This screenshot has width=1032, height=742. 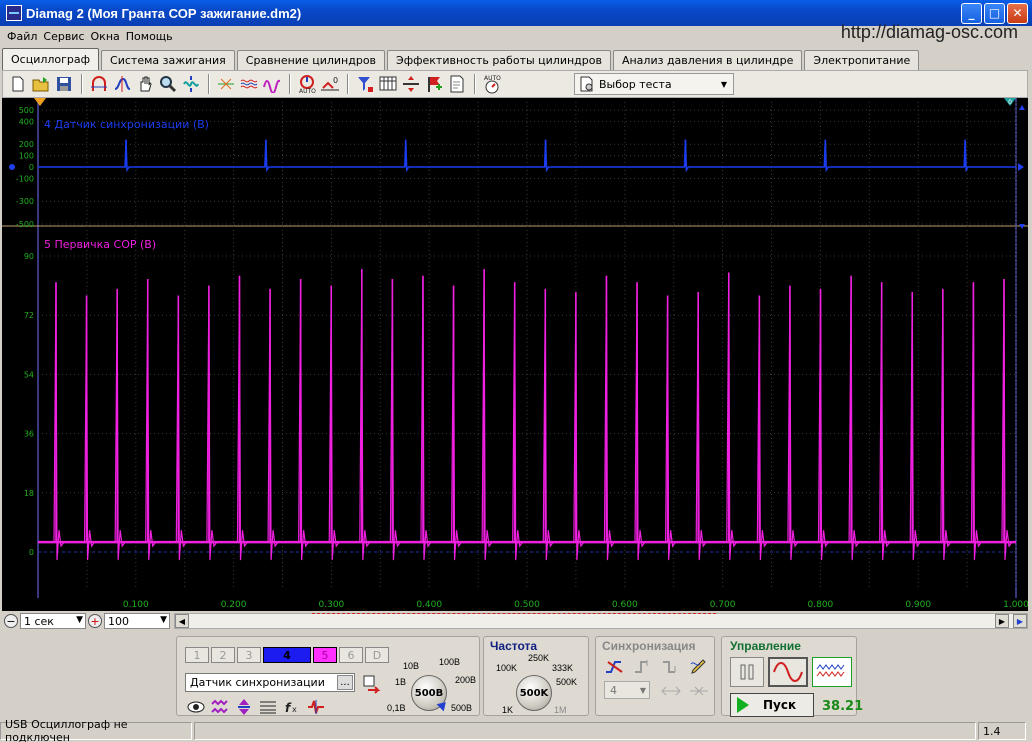 What do you see at coordinates (191, 84) in the screenshot?
I see `autoscale-icon` at bounding box center [191, 84].